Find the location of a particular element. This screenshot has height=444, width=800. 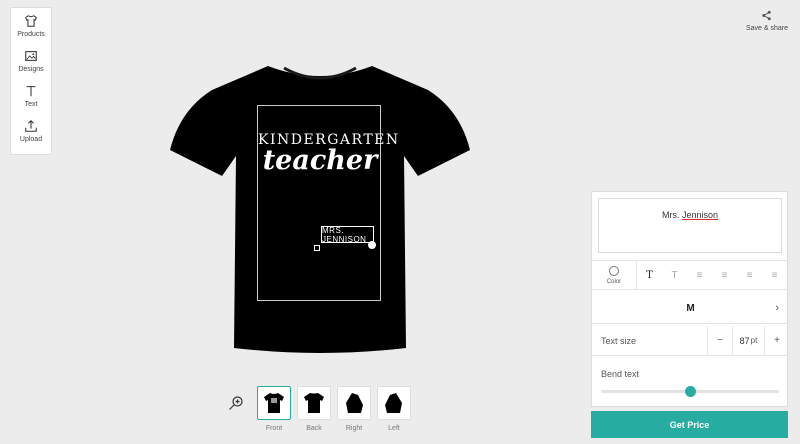

text-input-word: Jennison is located at coordinates (700, 215).